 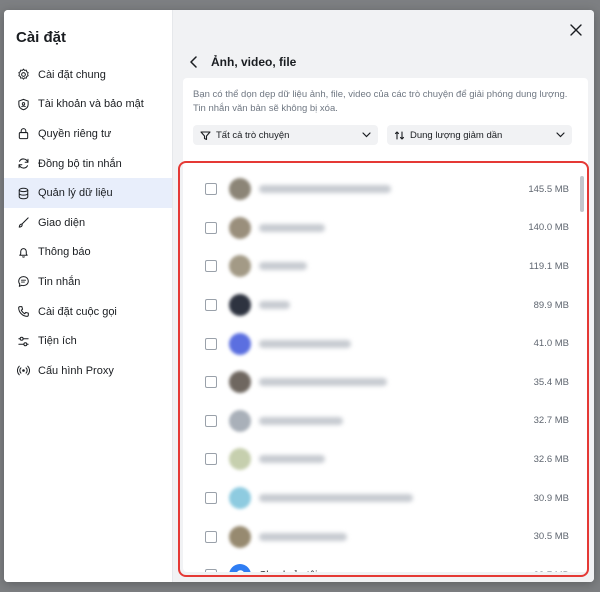 I want to click on conversation-row: 41.0 MB, so click(x=383, y=343).